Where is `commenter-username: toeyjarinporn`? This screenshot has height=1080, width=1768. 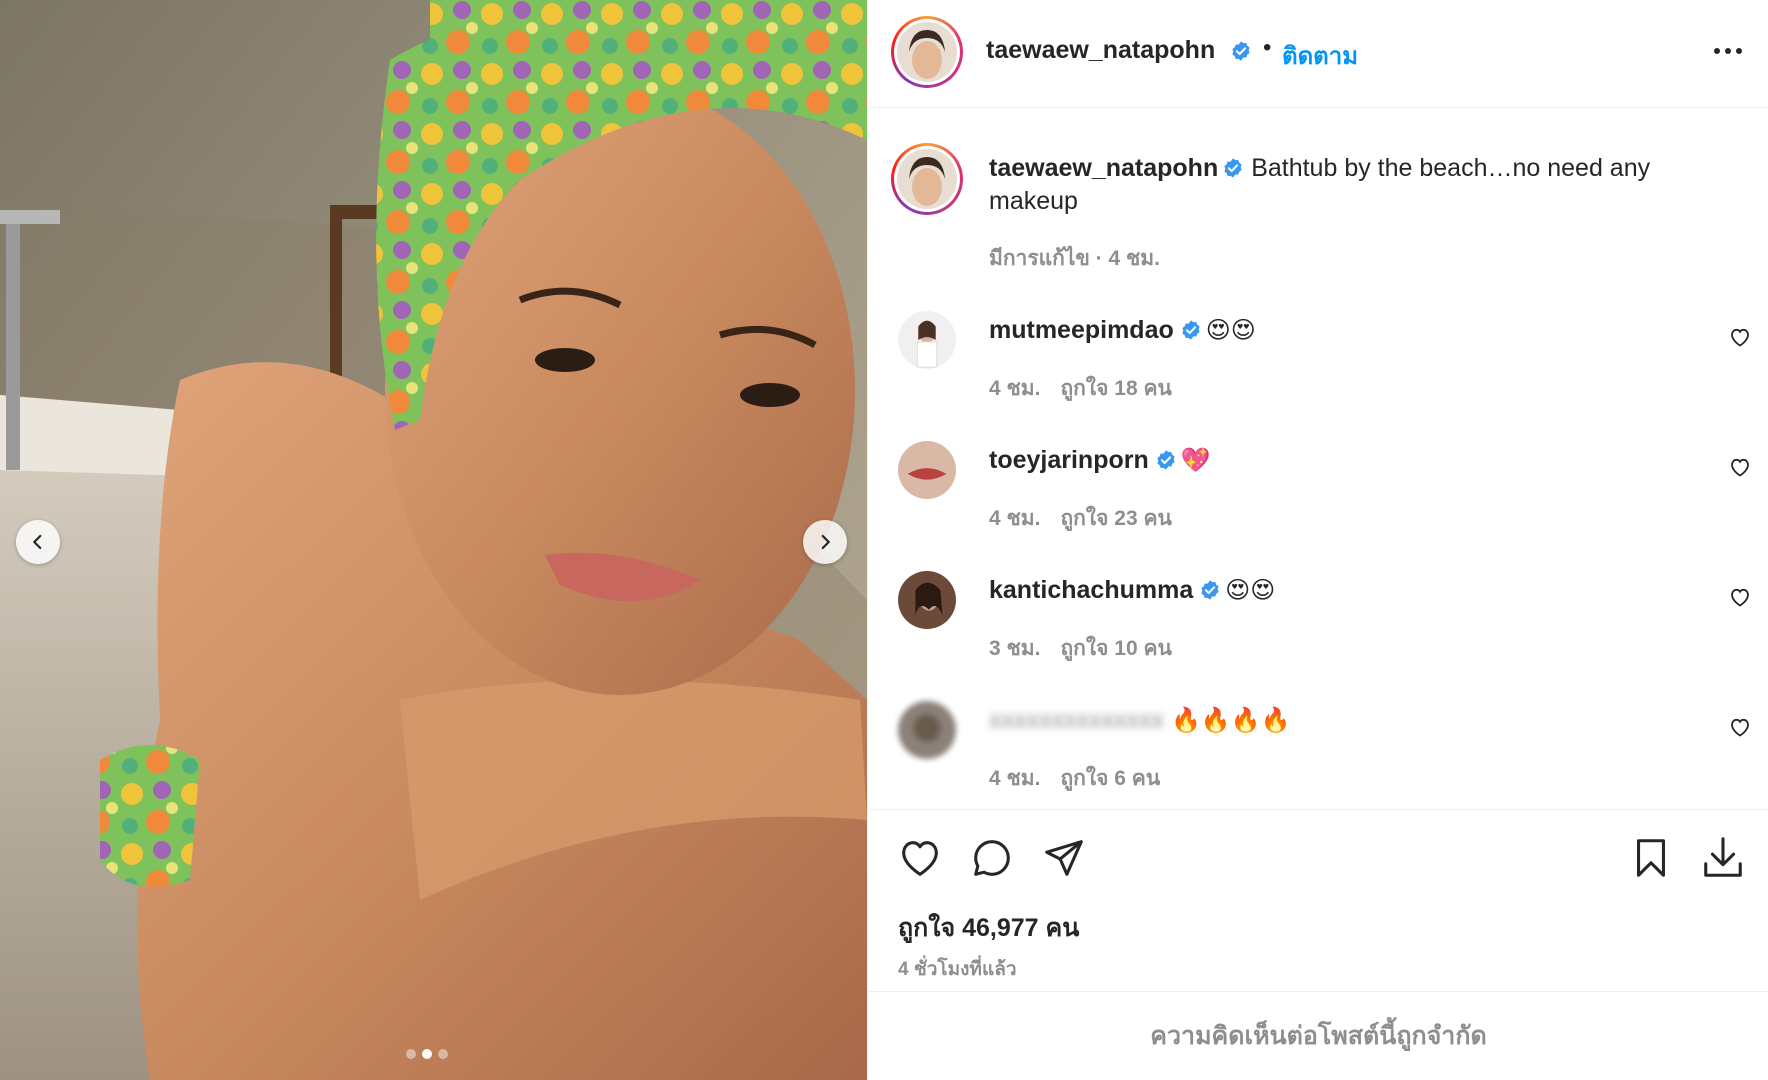
commenter-username: toeyjarinporn is located at coordinates (1069, 460).